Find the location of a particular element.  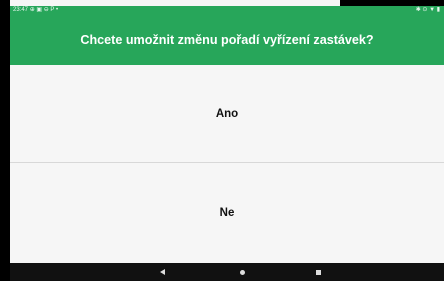

home-button is located at coordinates (242, 272).